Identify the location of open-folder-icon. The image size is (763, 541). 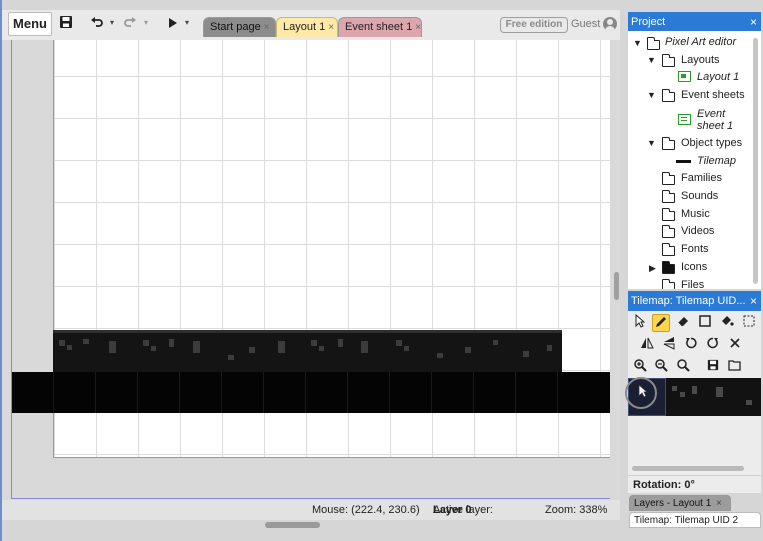
(735, 367).